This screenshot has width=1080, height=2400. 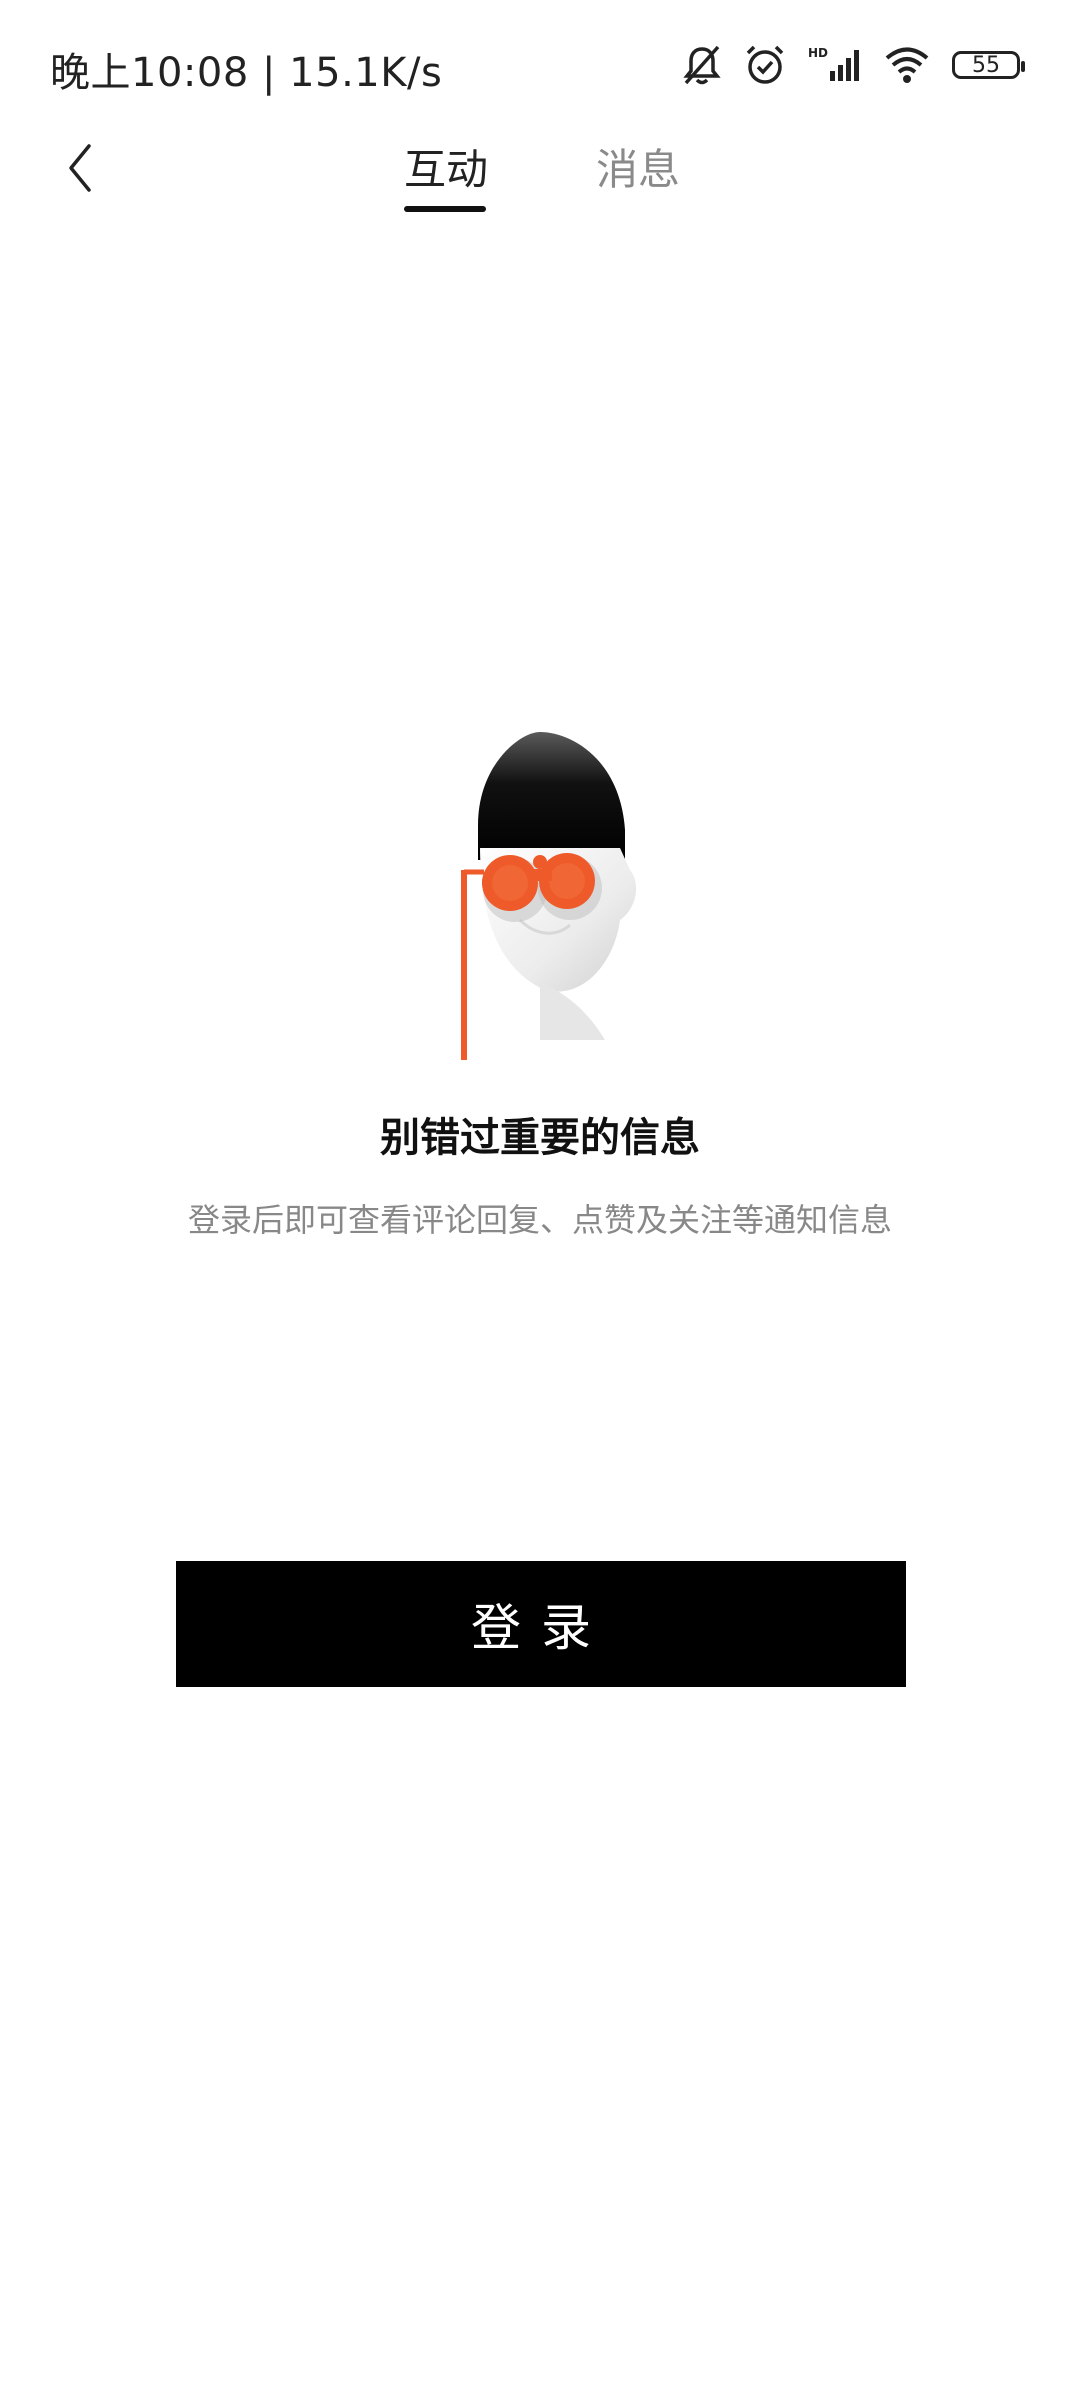 I want to click on status-icons: HD 55, so click(x=853, y=65).